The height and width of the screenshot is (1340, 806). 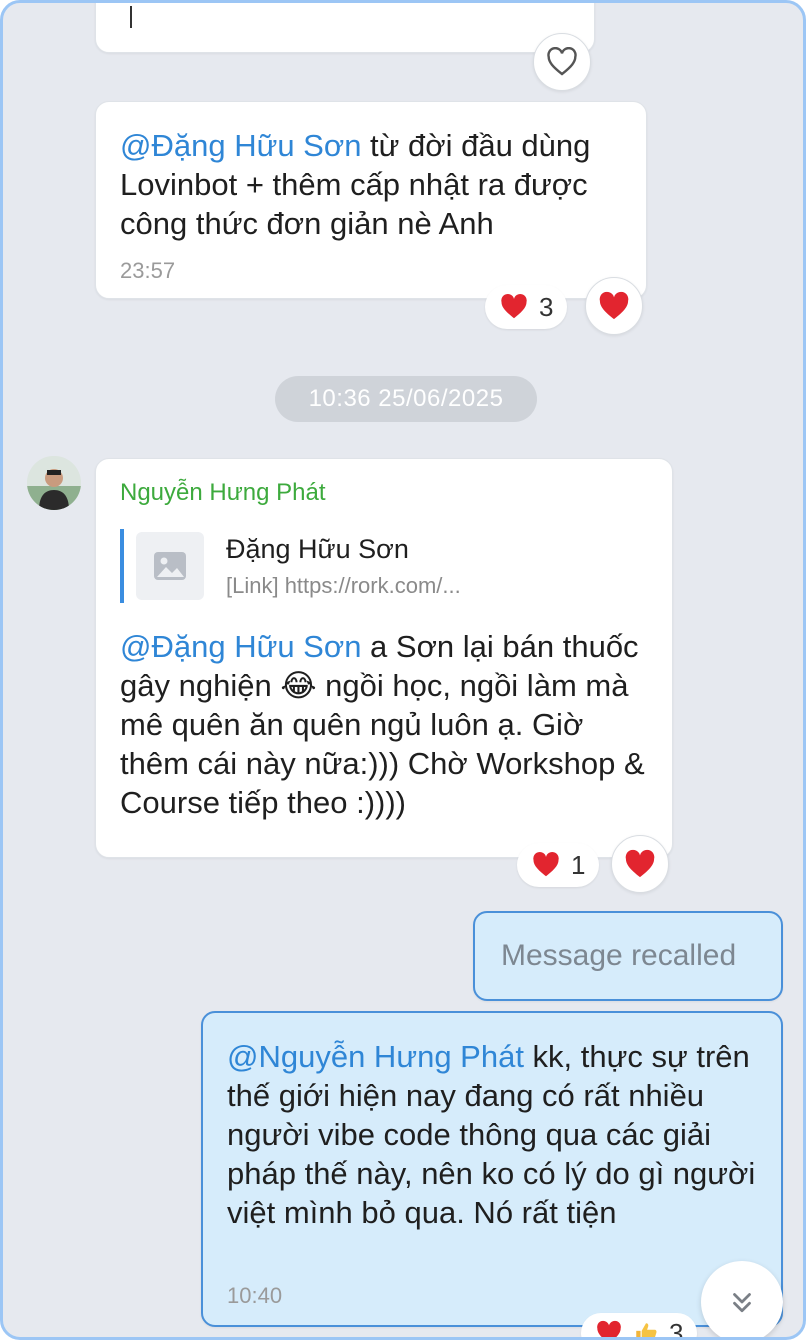 What do you see at coordinates (255, 1295) in the screenshot?
I see `message-time: 10:40` at bounding box center [255, 1295].